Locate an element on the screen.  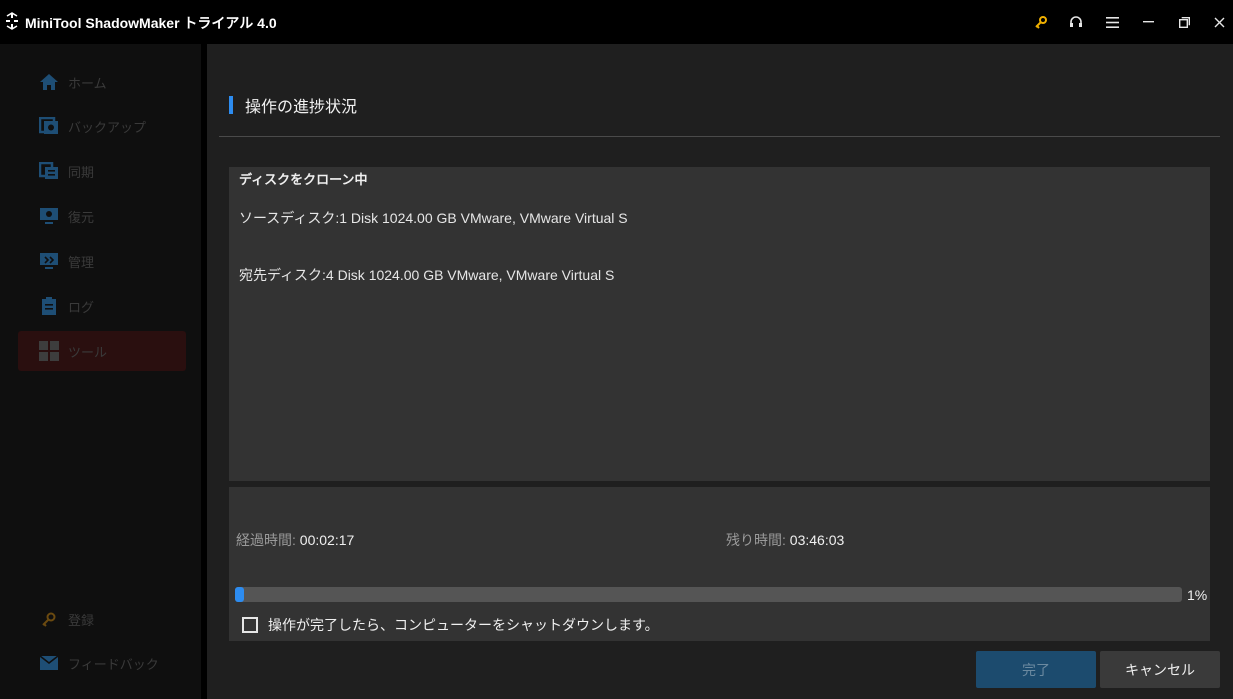
backup-icon is located at coordinates (49, 126).